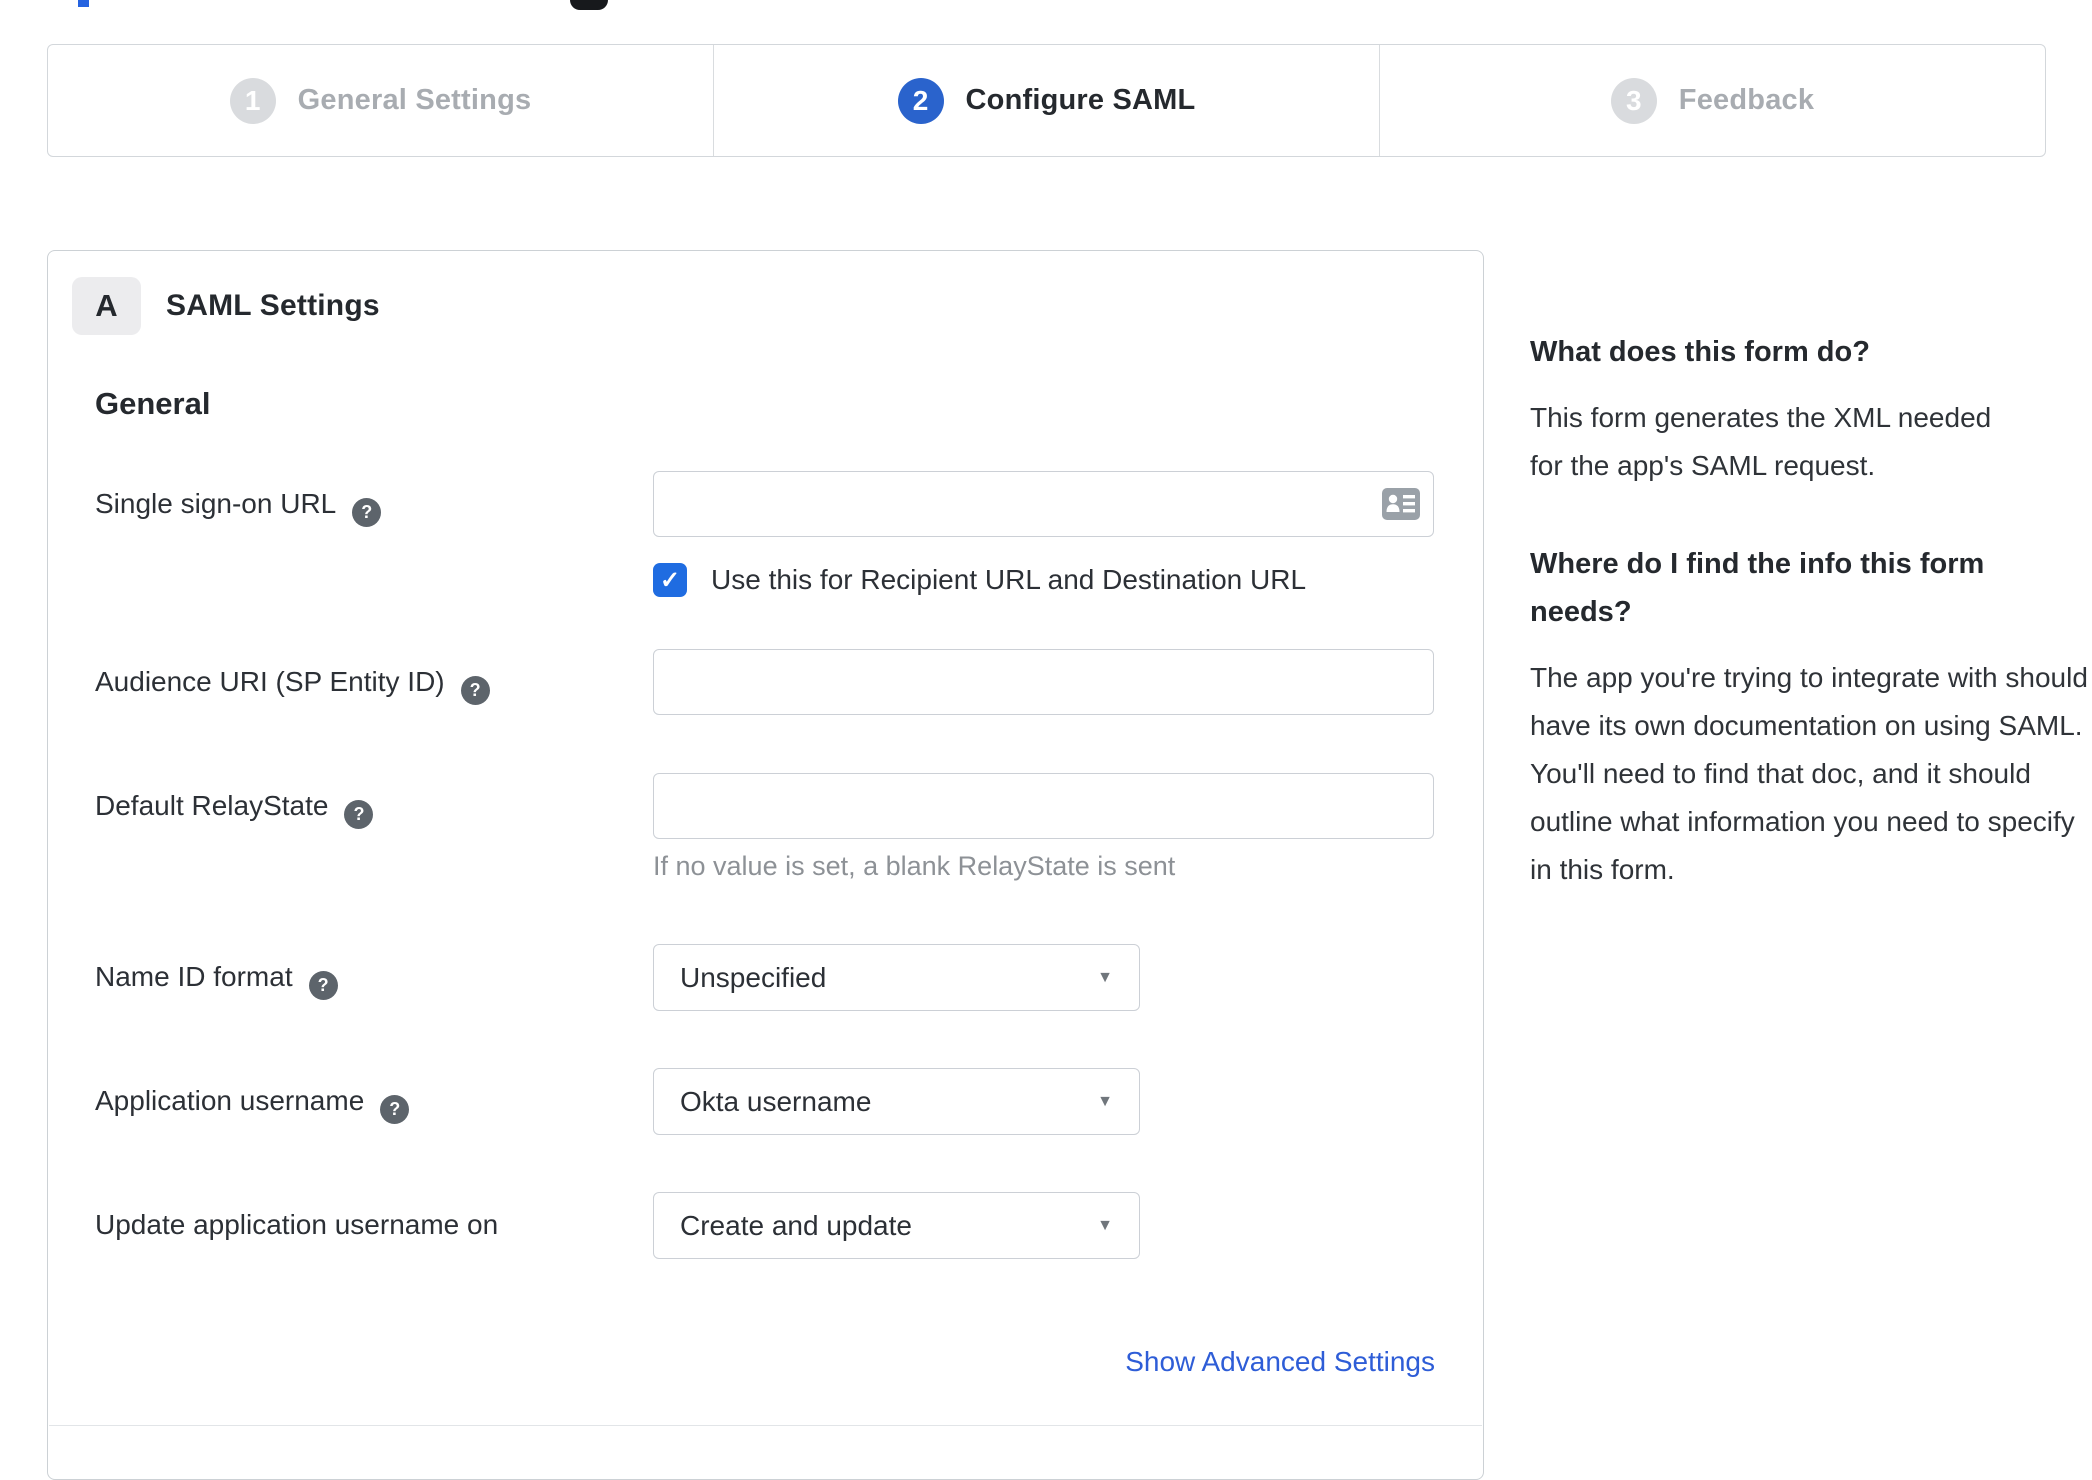  I want to click on relaystate-label-text: Default RelayState, so click(212, 805).